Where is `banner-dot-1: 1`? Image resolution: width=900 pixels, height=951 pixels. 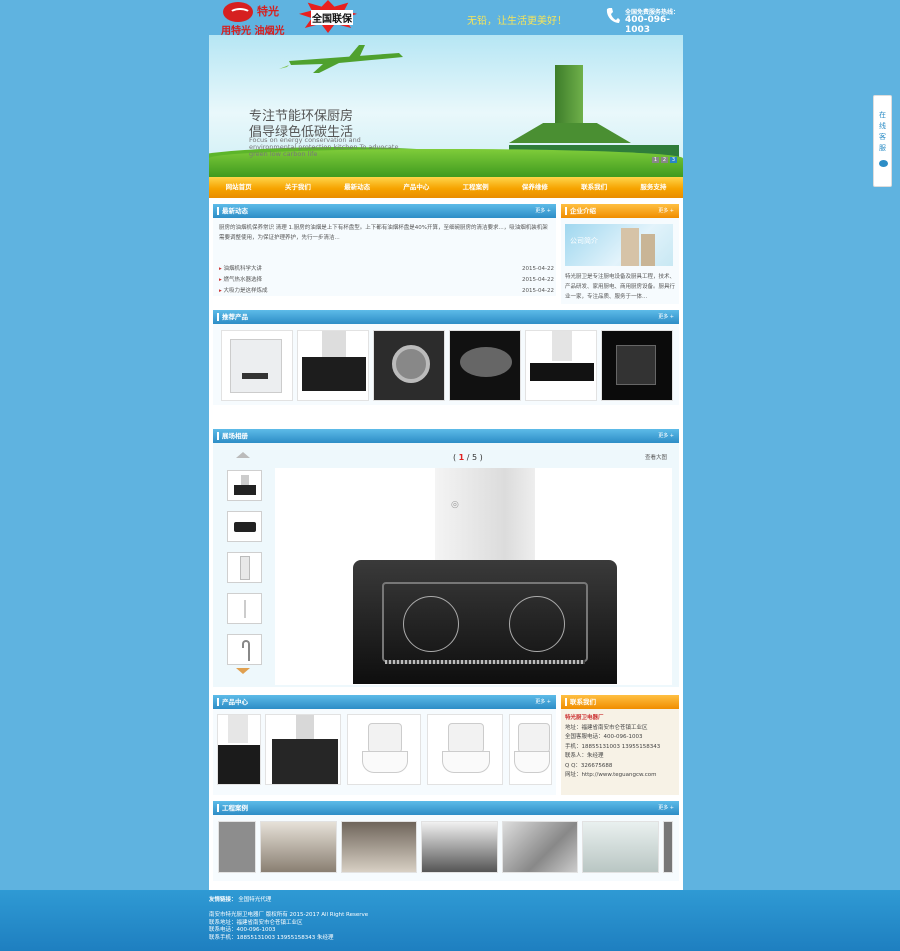 banner-dot-1: 1 is located at coordinates (655, 160).